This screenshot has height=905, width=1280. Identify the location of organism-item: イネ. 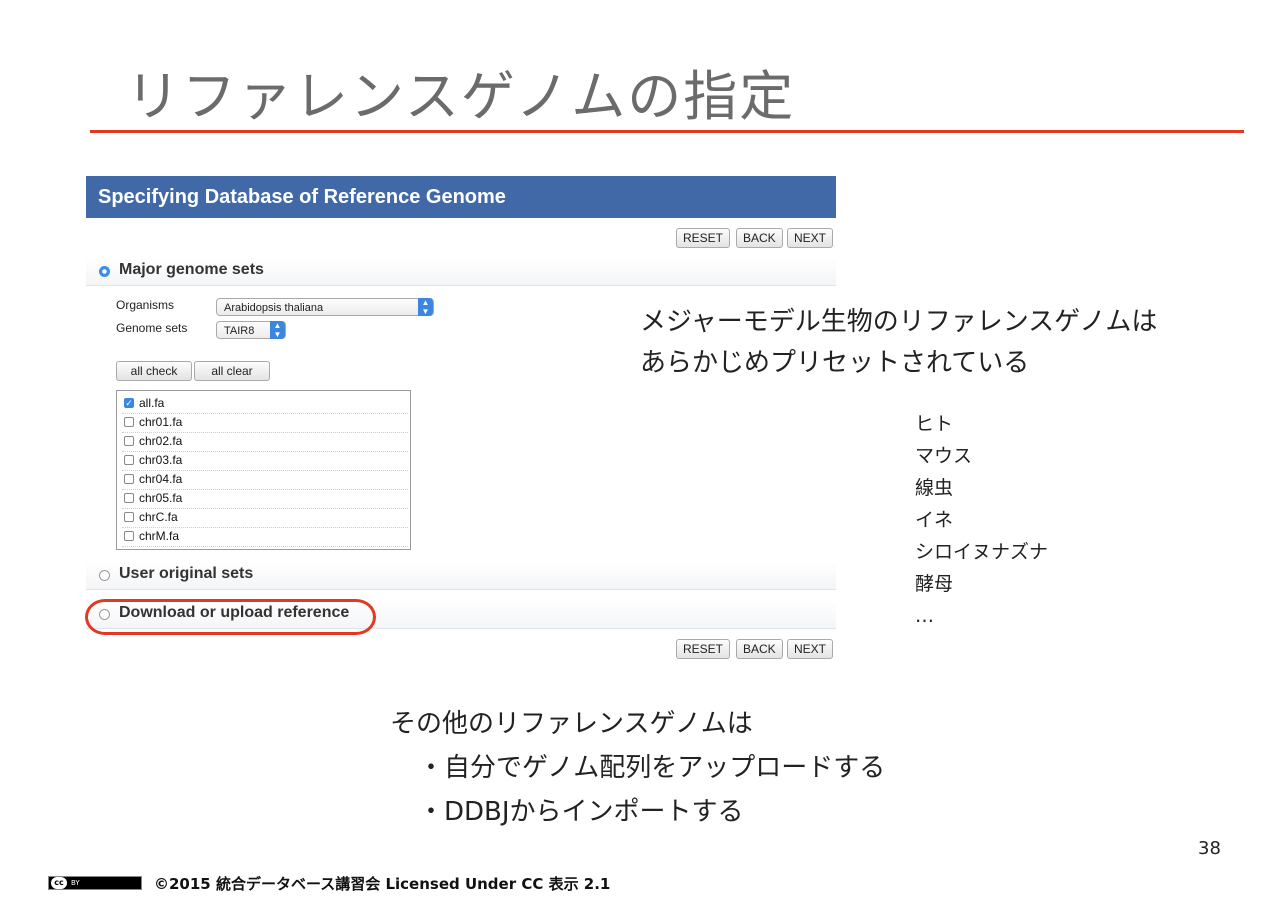
(934, 520).